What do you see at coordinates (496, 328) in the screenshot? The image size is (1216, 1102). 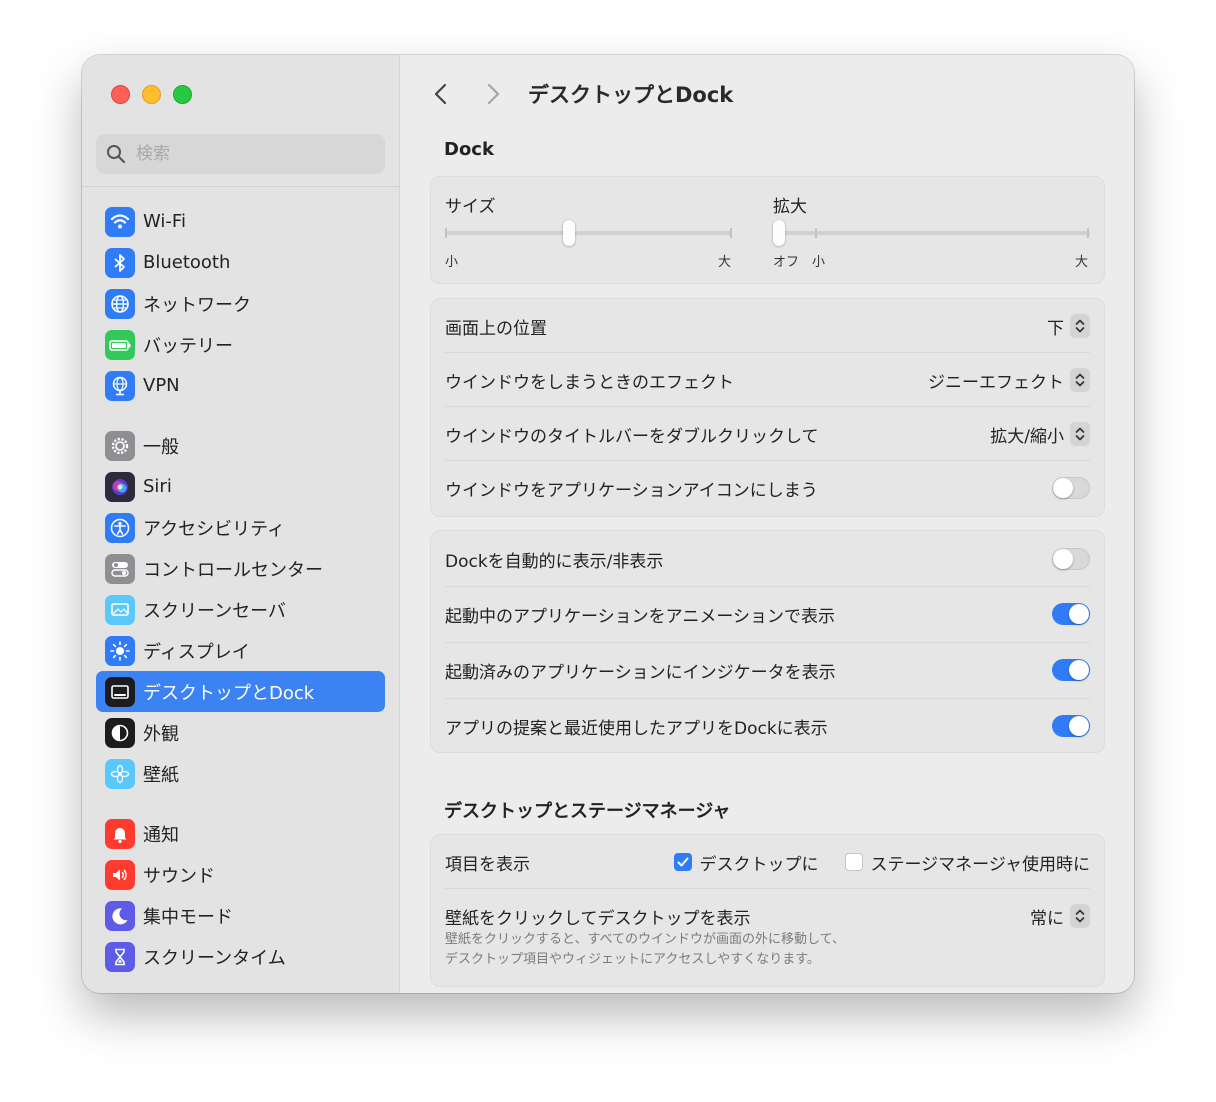 I see `position-label: 画面上の位置` at bounding box center [496, 328].